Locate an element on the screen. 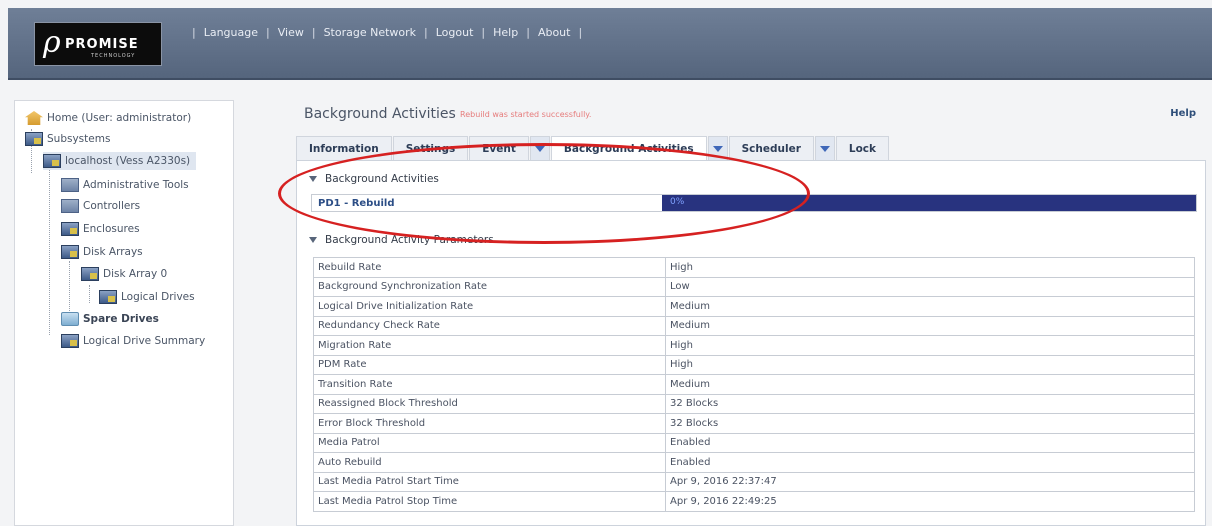 The image size is (1212, 526). tree-item-label: Logical Drives is located at coordinates (158, 297).